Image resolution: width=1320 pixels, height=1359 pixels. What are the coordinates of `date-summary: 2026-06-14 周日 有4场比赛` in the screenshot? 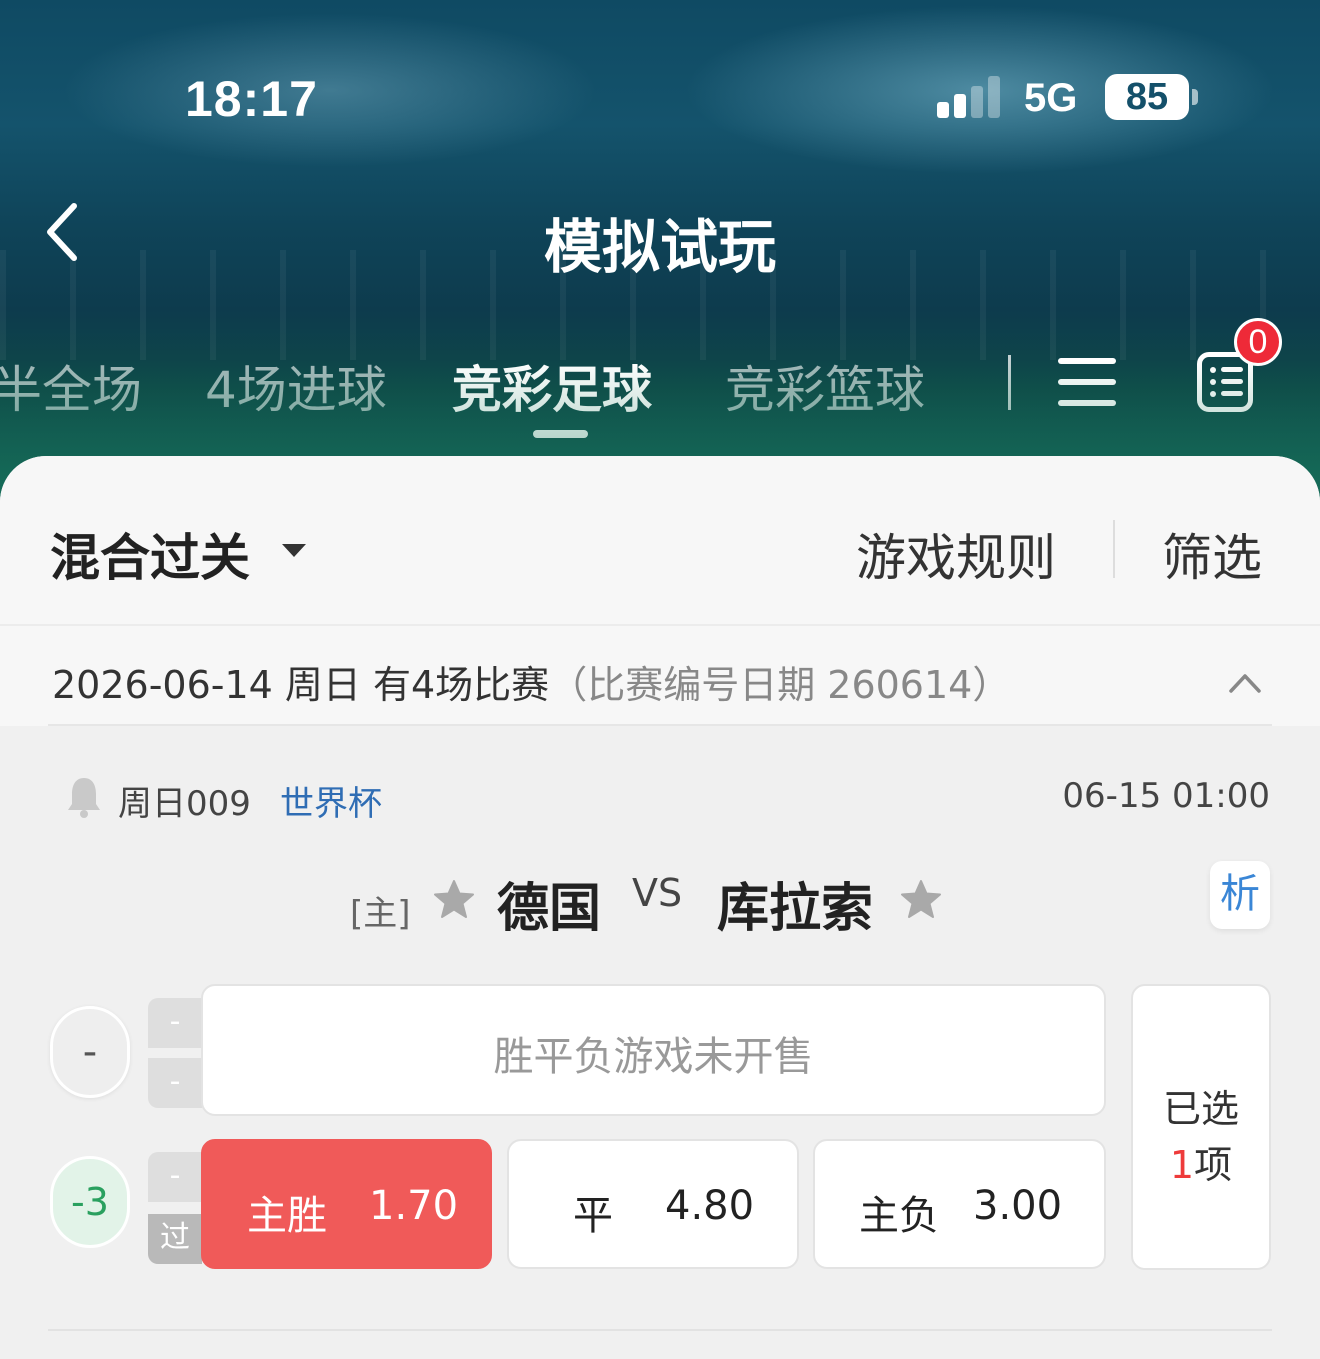 It's located at (301, 685).